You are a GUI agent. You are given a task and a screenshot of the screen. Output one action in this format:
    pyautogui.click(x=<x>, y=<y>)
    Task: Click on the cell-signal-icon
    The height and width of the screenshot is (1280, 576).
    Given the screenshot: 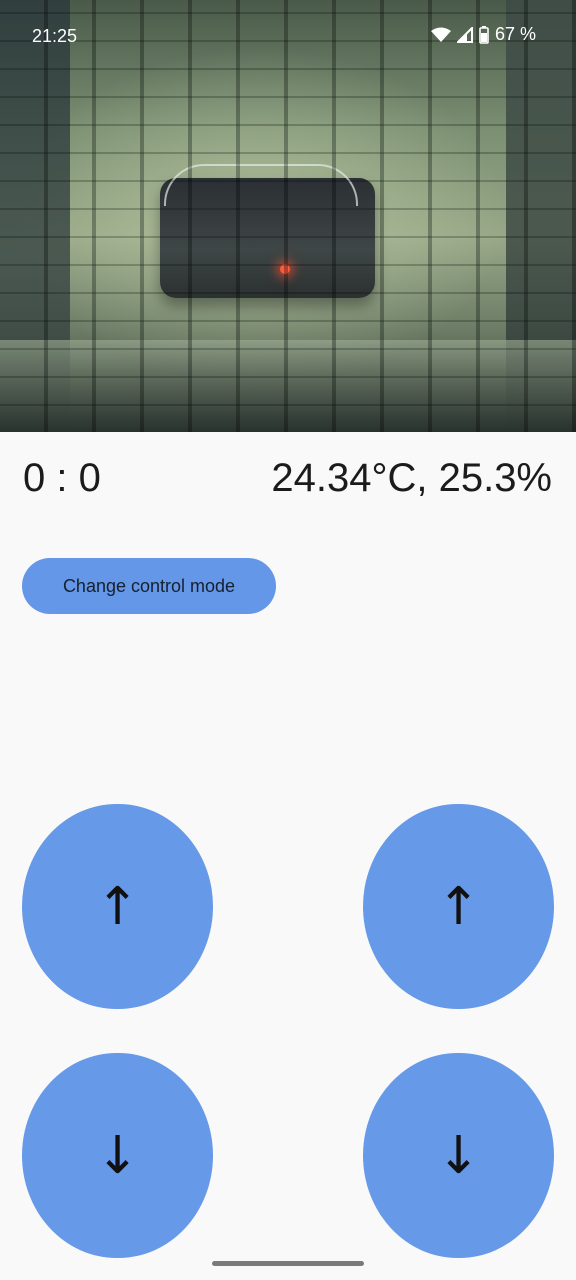 What is the action you would take?
    pyautogui.click(x=464, y=34)
    